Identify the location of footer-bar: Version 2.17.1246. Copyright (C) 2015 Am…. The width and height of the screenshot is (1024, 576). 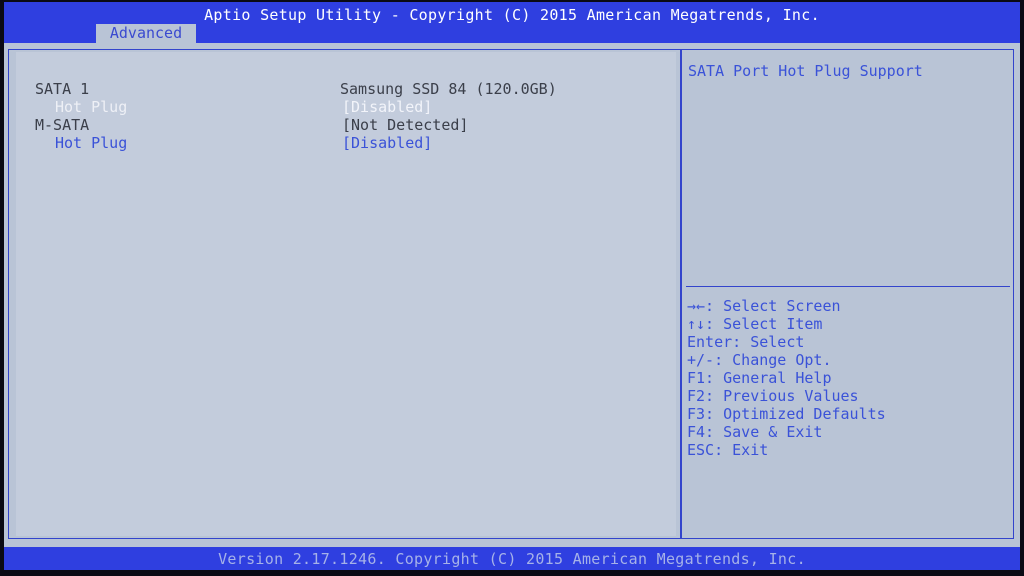
(512, 558).